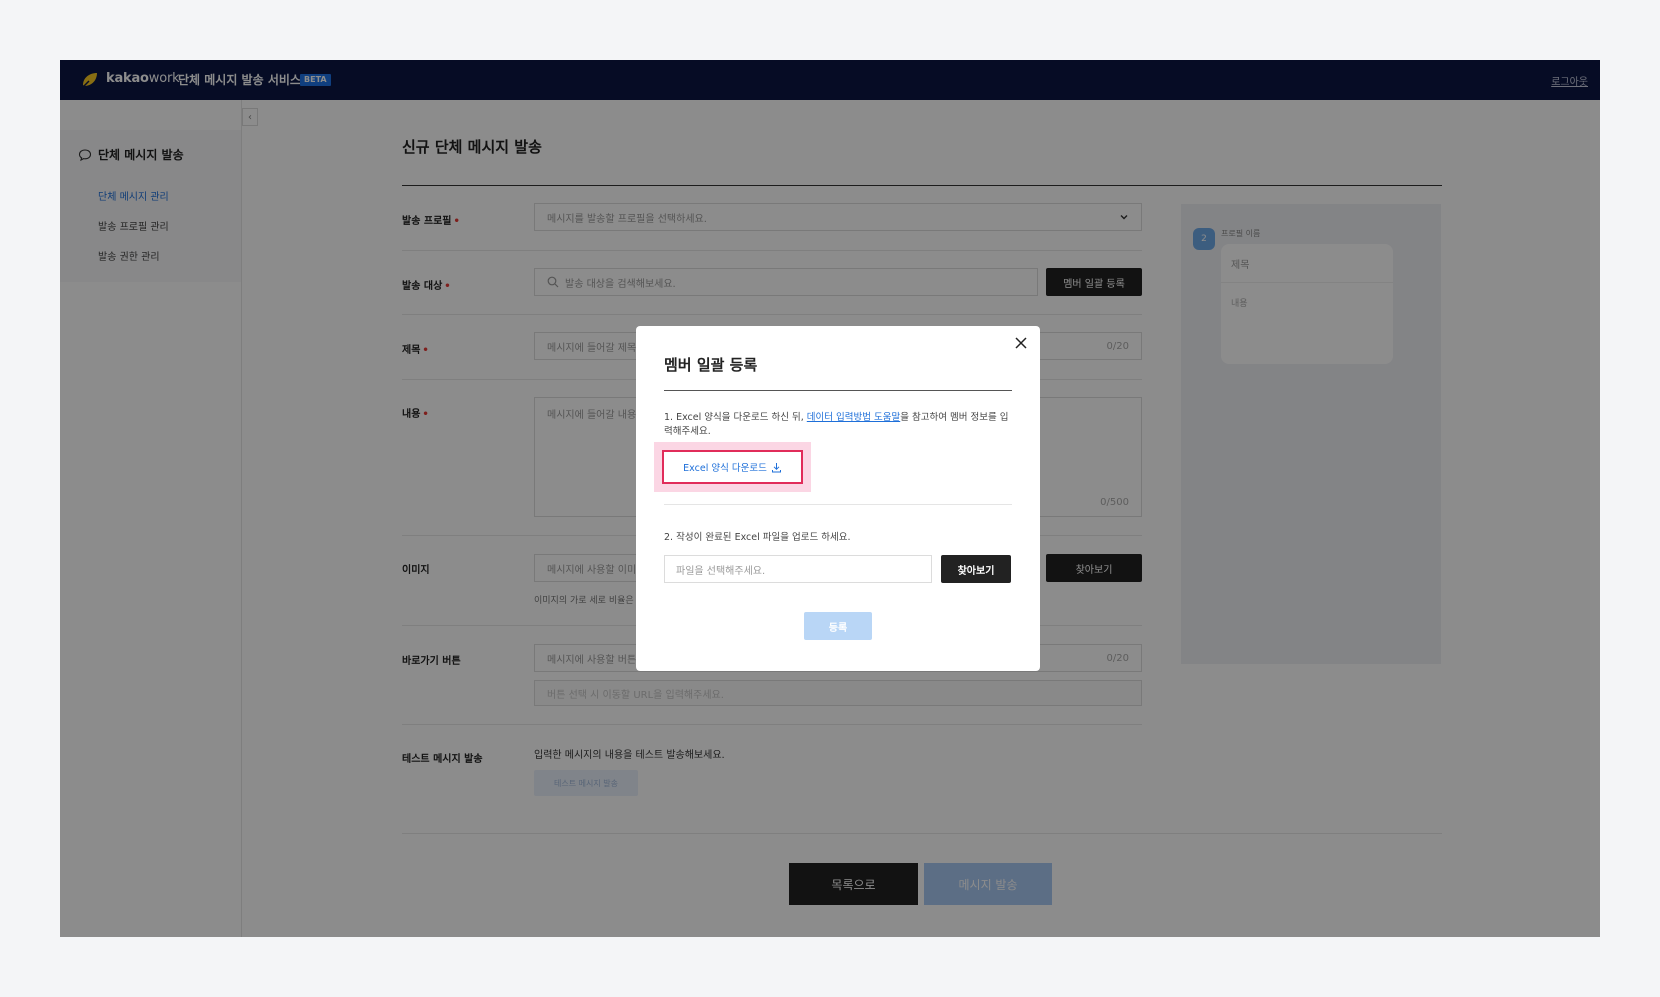 Image resolution: width=1660 pixels, height=997 pixels. What do you see at coordinates (838, 626) in the screenshot?
I see `register-button: 등록` at bounding box center [838, 626].